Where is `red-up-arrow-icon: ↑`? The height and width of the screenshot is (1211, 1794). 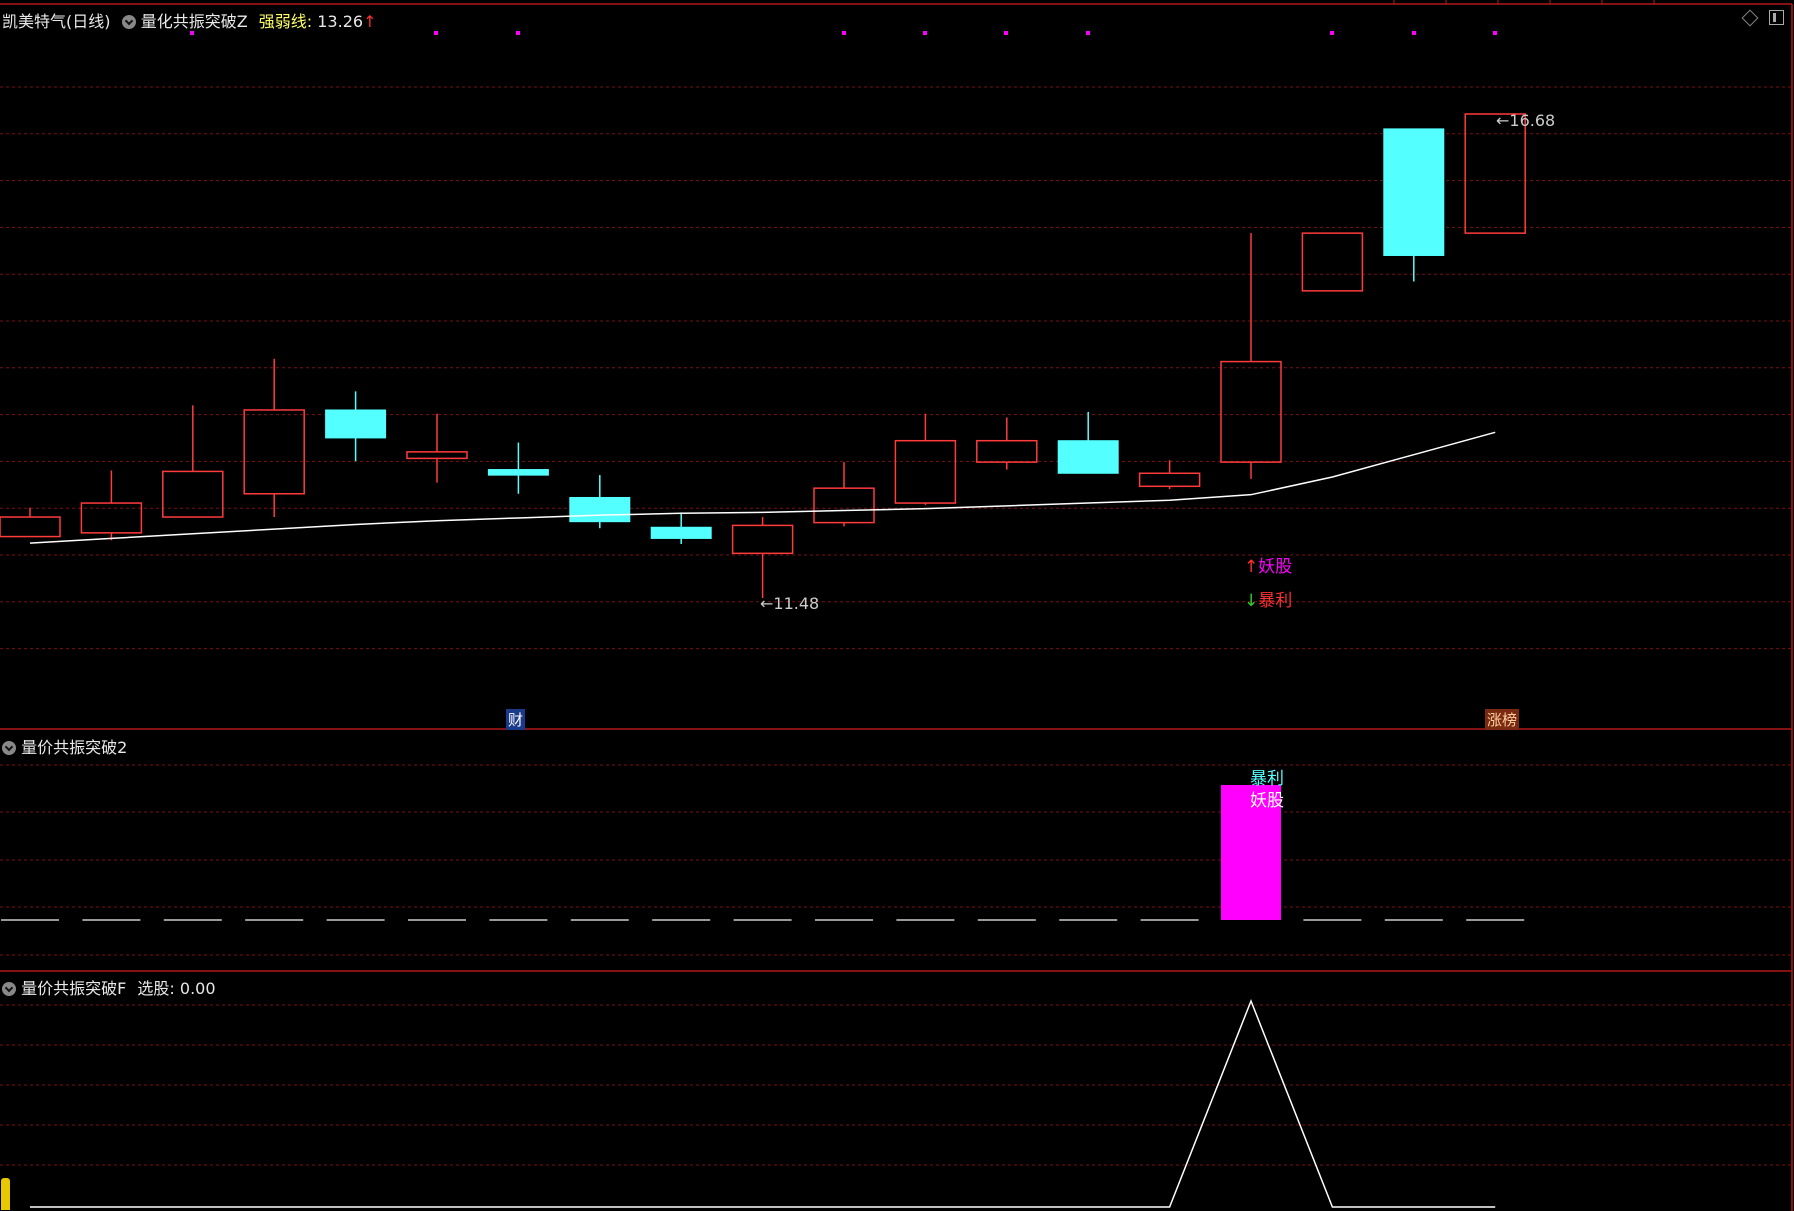
red-up-arrow-icon: ↑ is located at coordinates (1251, 567).